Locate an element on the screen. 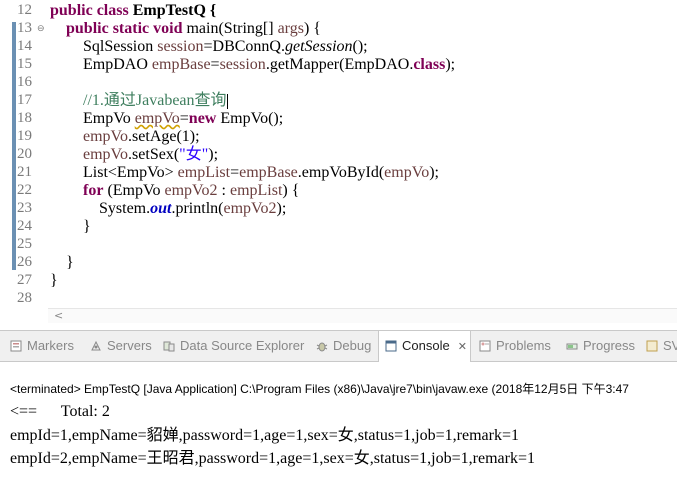 The width and height of the screenshot is (677, 494). progress-icon is located at coordinates (572, 346).